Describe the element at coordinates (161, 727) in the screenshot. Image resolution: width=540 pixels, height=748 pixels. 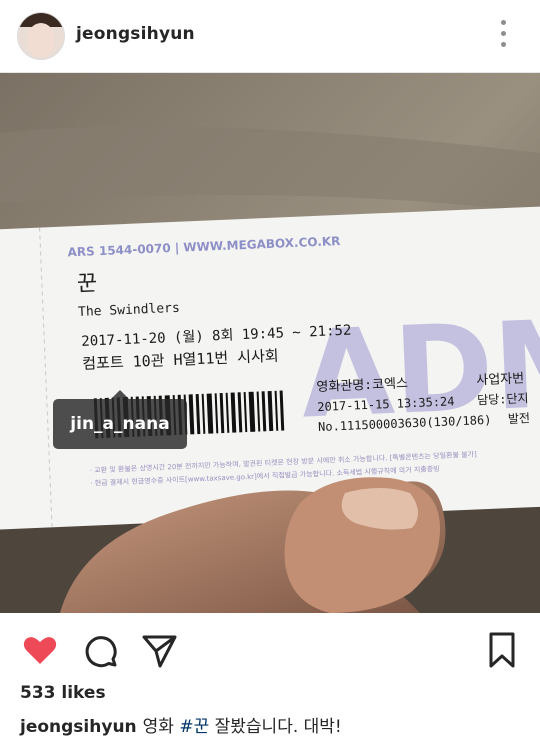
I see `caption-text-before: 영화` at that location.